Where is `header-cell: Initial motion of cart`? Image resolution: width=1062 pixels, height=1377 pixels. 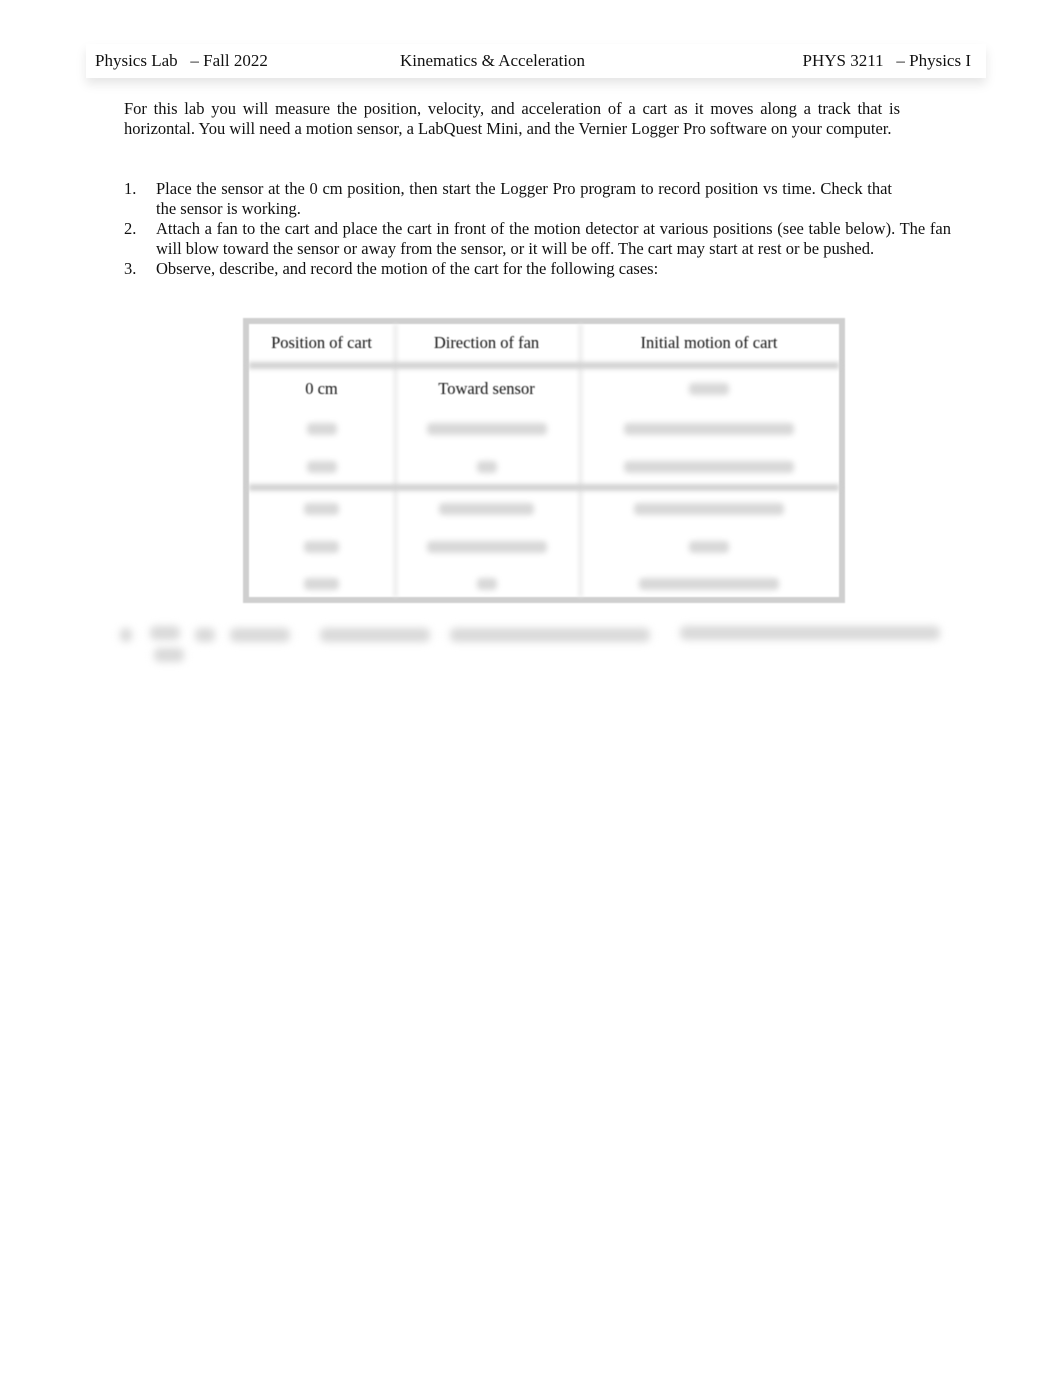
header-cell: Initial motion of cart is located at coordinates (709, 342).